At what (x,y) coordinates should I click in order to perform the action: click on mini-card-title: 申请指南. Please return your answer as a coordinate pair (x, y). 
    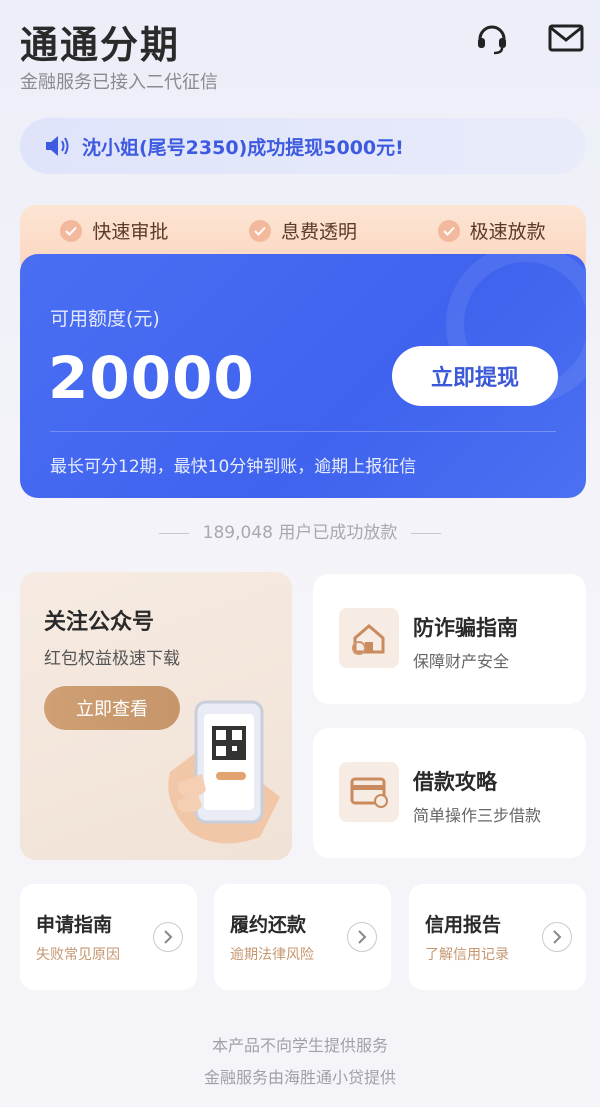
    Looking at the image, I should click on (74, 925).